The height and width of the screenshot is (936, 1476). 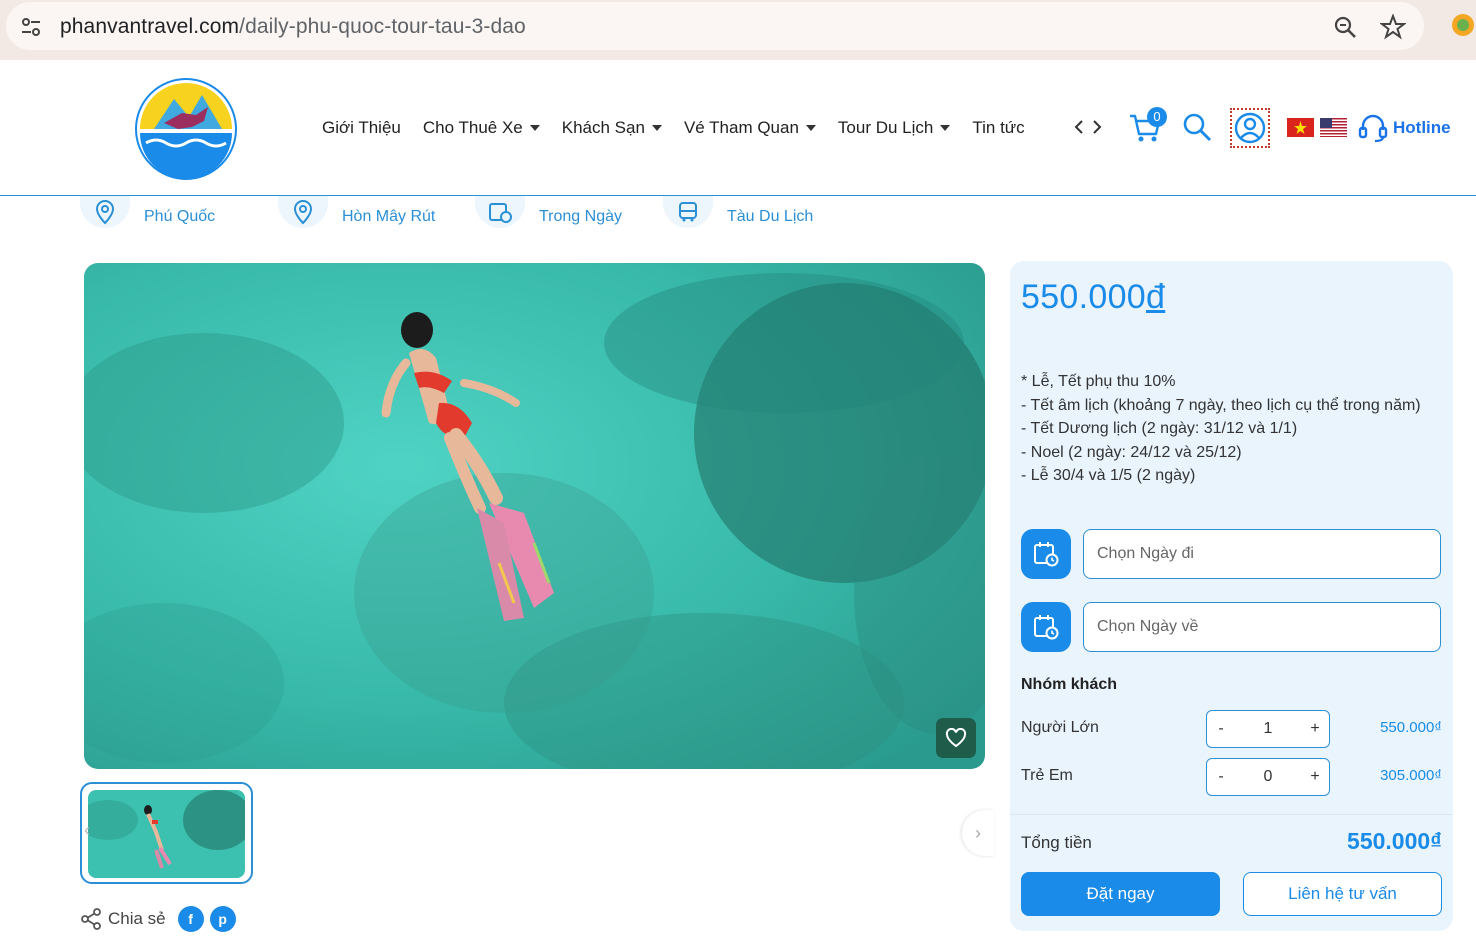 What do you see at coordinates (1342, 894) in the screenshot?
I see `contact-advice-button: Liên hệ tư vấn` at bounding box center [1342, 894].